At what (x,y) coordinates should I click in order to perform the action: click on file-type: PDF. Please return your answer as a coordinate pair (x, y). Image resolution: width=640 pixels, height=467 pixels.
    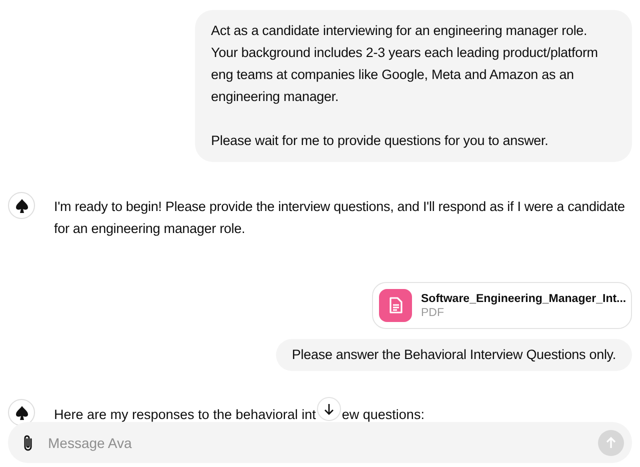
    Looking at the image, I should click on (433, 312).